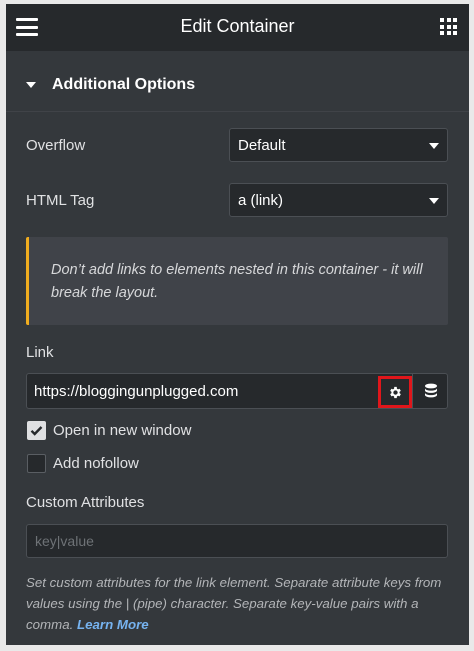 The height and width of the screenshot is (651, 474). Describe the element at coordinates (237, 86) in the screenshot. I see `section-toggle-additional-options: Additional Options` at that location.